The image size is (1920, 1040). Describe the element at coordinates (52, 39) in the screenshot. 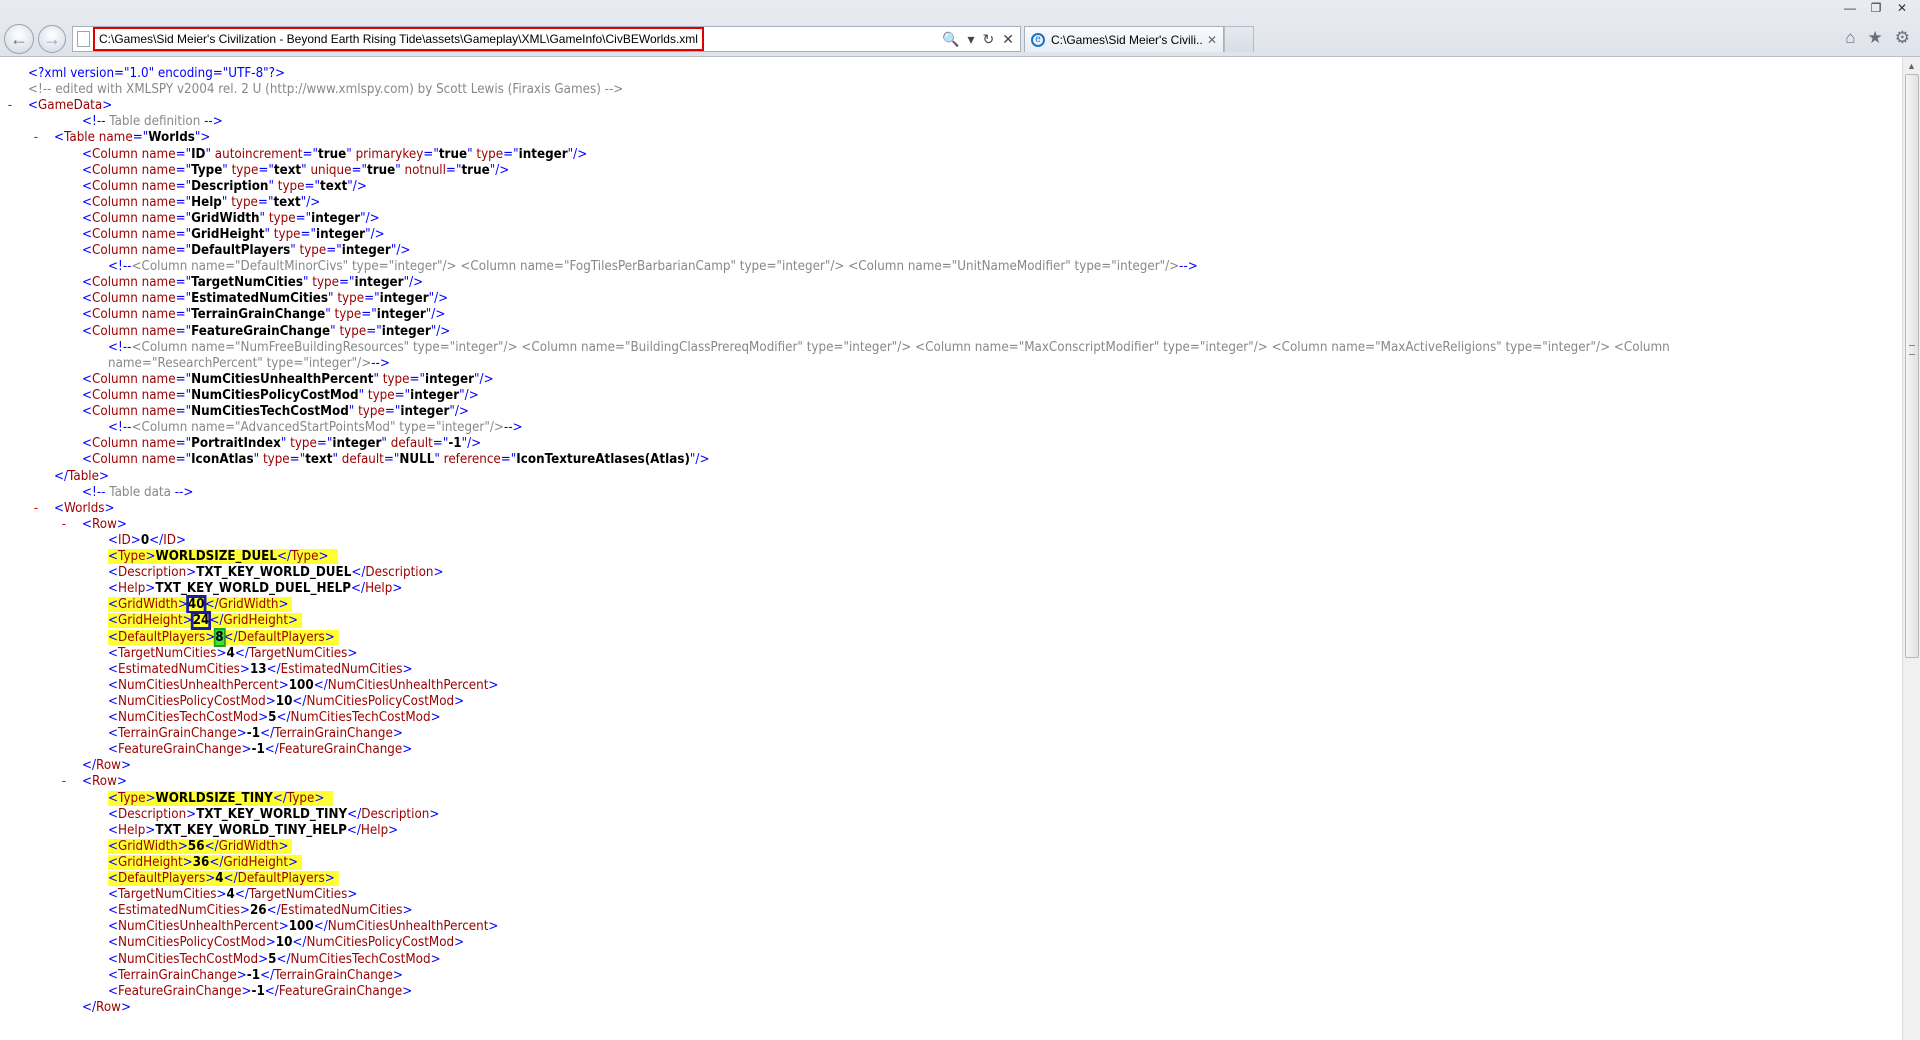

I see `forward-button: →` at that location.